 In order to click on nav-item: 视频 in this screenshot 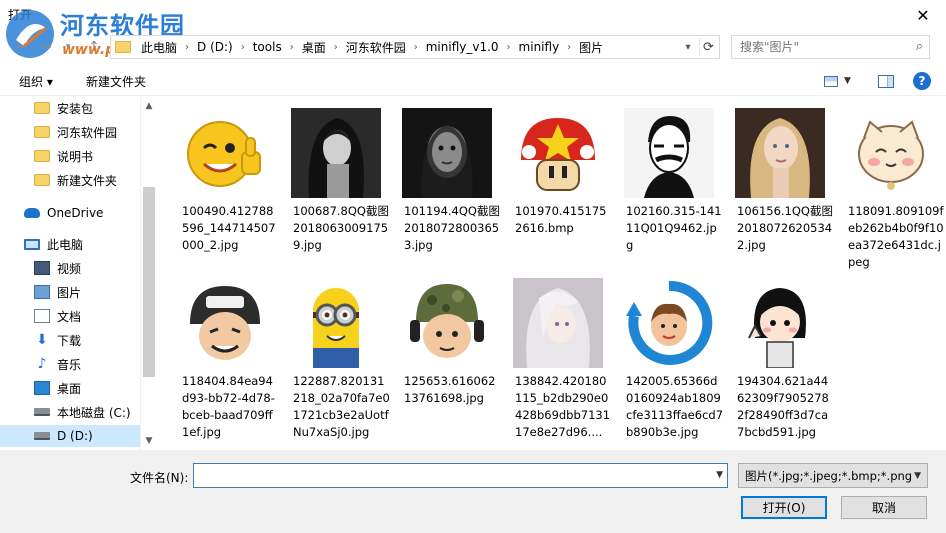, I will do `click(70, 268)`.